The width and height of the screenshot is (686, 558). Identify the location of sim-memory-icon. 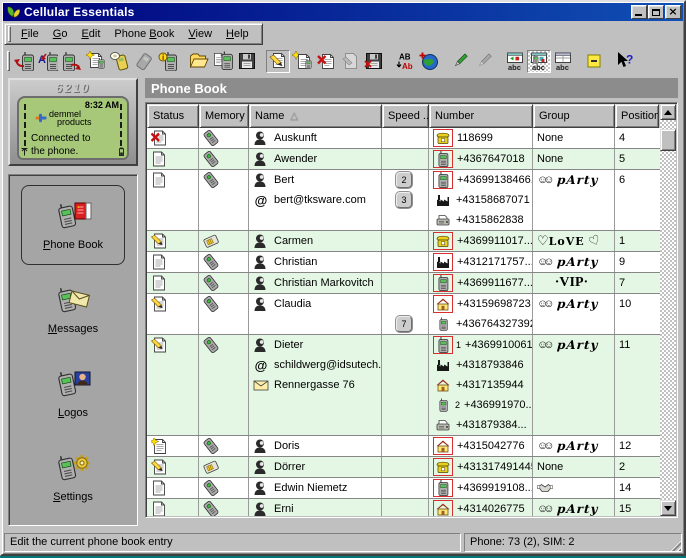
(211, 241).